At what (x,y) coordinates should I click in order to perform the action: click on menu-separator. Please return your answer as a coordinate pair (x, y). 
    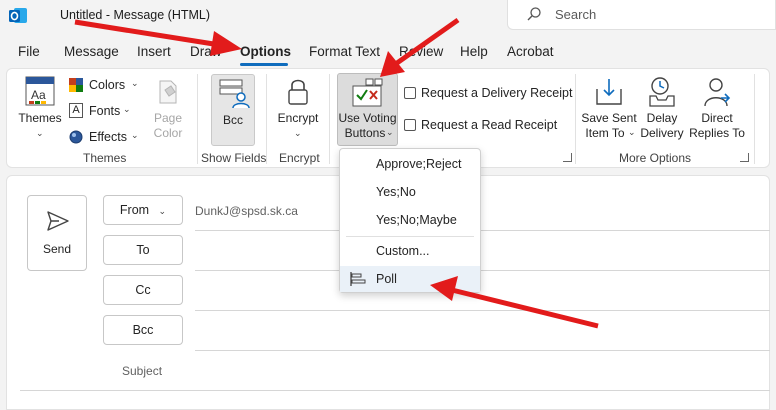
    Looking at the image, I should click on (410, 236).